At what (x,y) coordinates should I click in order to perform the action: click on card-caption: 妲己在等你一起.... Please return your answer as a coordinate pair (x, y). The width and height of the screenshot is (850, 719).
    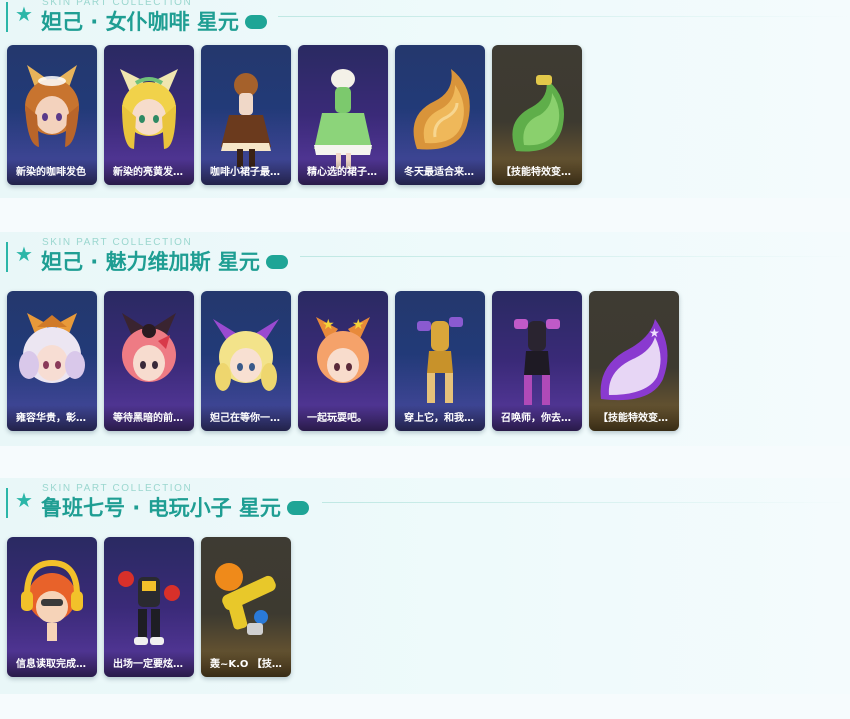
    Looking at the image, I should click on (246, 418).